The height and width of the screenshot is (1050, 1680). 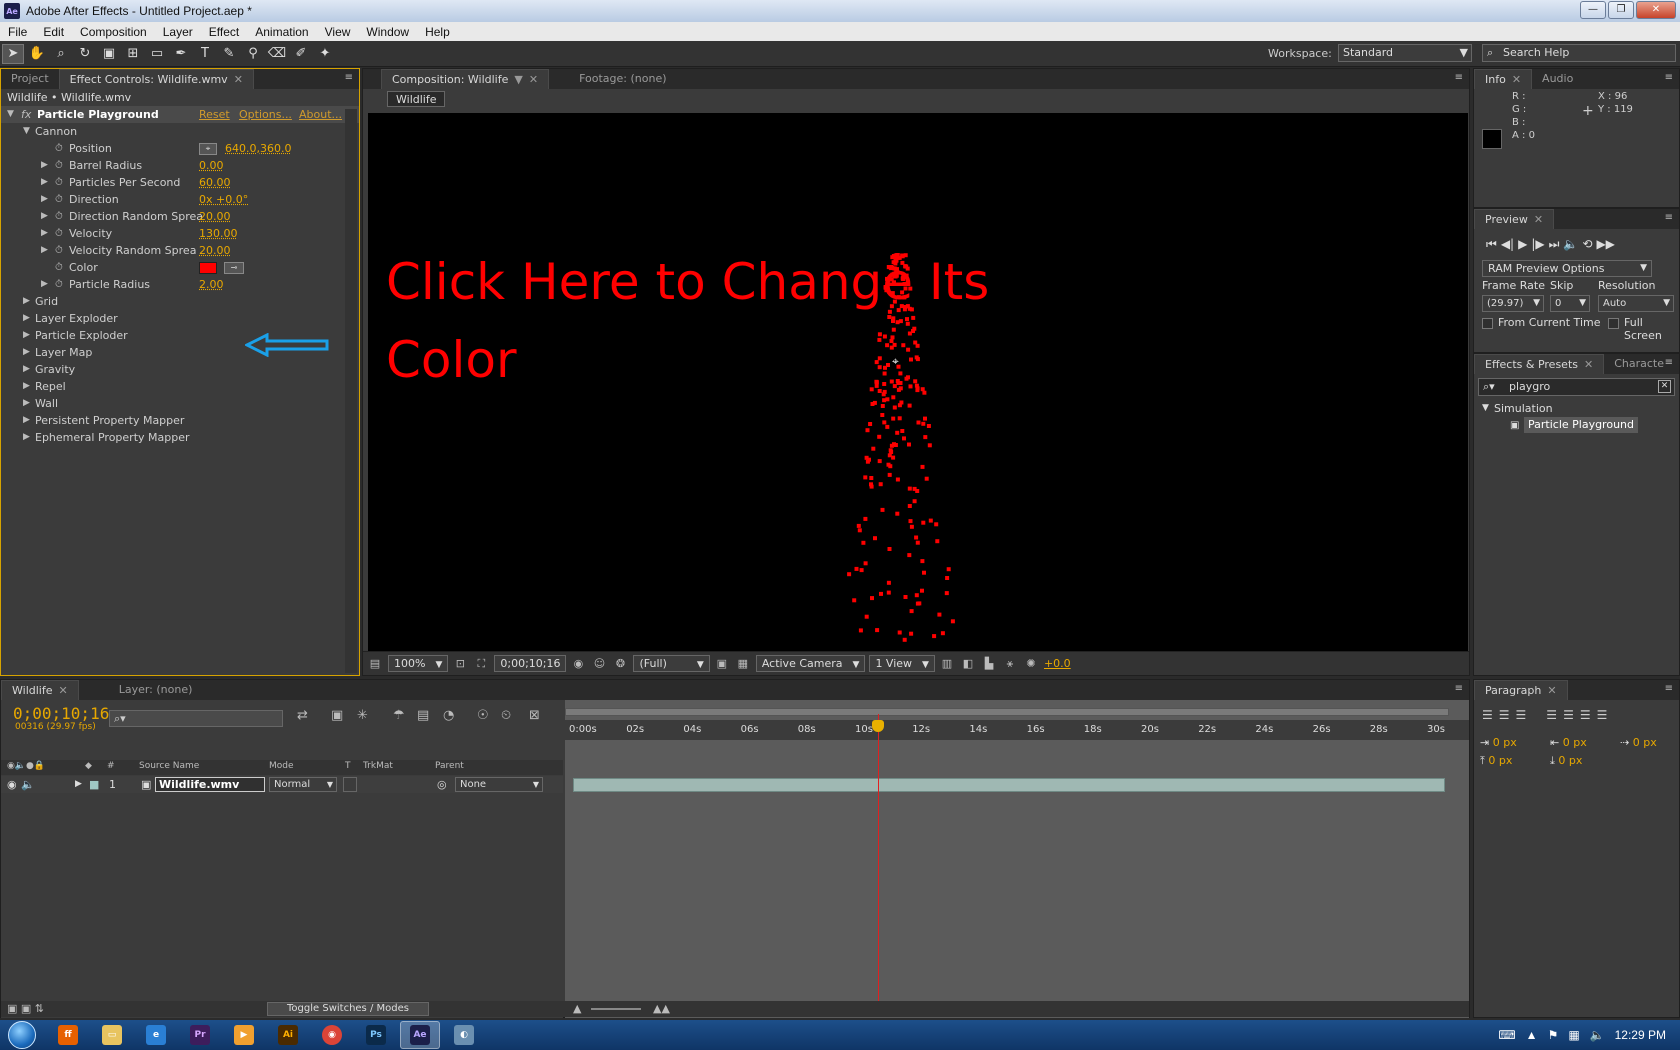 What do you see at coordinates (180, 386) in the screenshot?
I see `group-repel: ▶ Repel` at bounding box center [180, 386].